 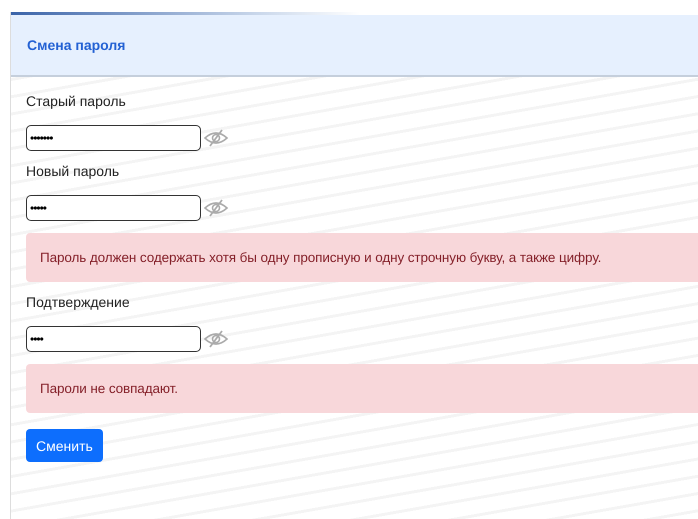 I want to click on error-alert: Пароль должен содержать хотя бы одну прописную и одну строчную букву, а также цифру., so click(x=362, y=257).